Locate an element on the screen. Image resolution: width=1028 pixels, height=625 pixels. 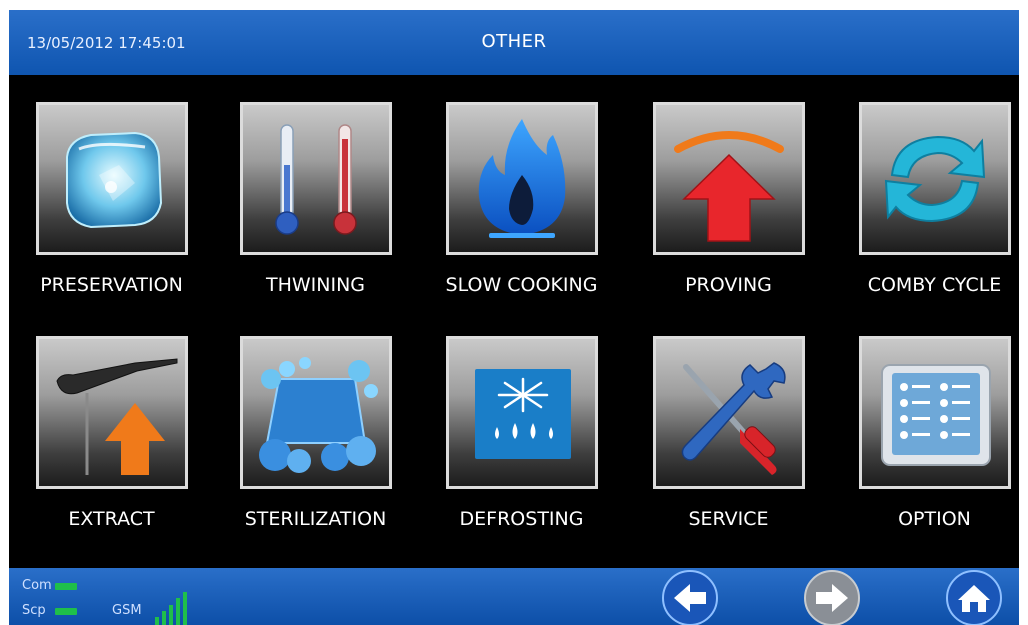
arrow-right-icon is located at coordinates (832, 597).